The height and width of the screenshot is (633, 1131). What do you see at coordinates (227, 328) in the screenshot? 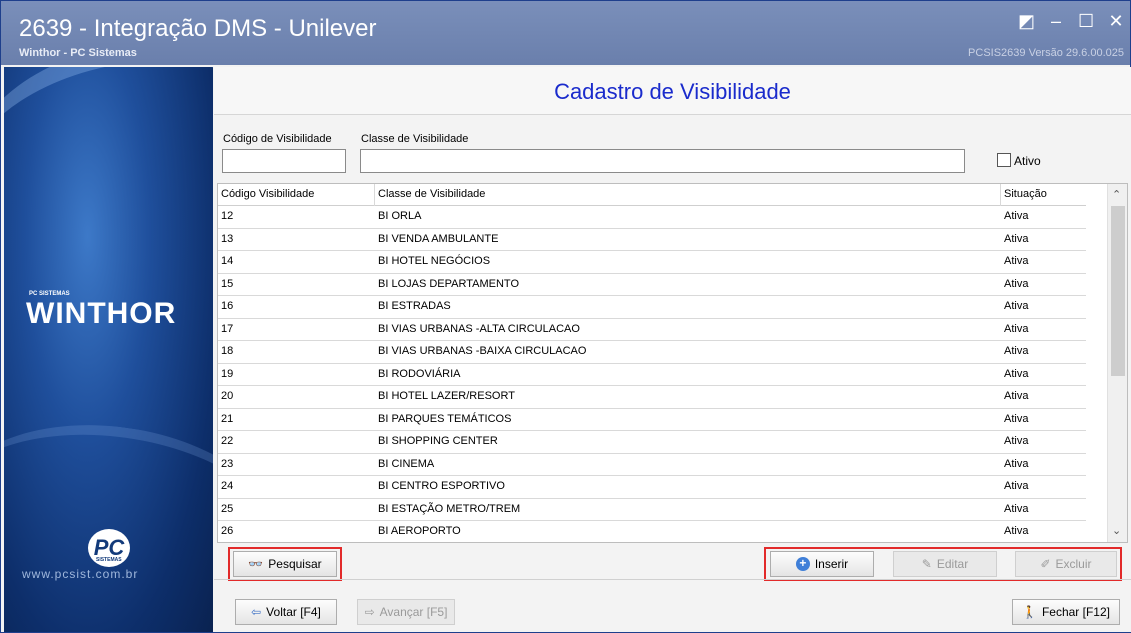
I see `cell-codigo: 17` at bounding box center [227, 328].